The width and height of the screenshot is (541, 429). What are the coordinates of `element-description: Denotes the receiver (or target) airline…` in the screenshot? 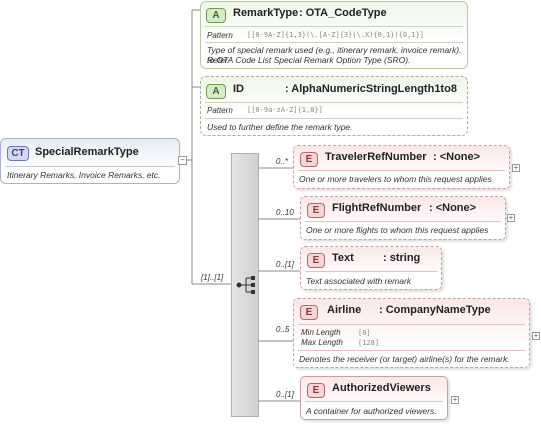 It's located at (404, 359).